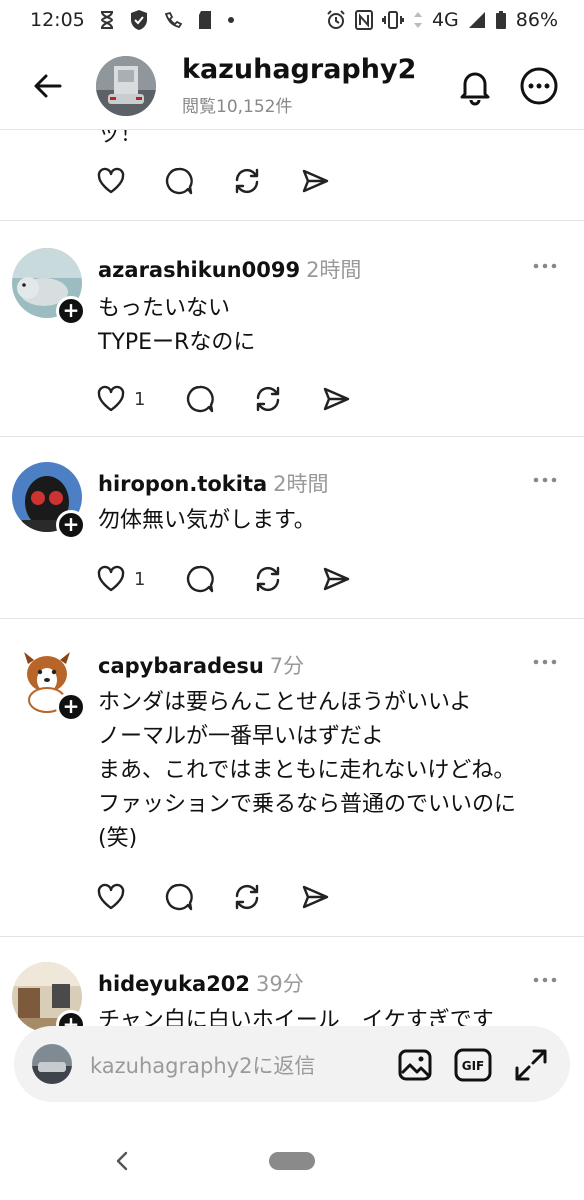  What do you see at coordinates (392, 20) in the screenshot?
I see `vibrate-icon` at bounding box center [392, 20].